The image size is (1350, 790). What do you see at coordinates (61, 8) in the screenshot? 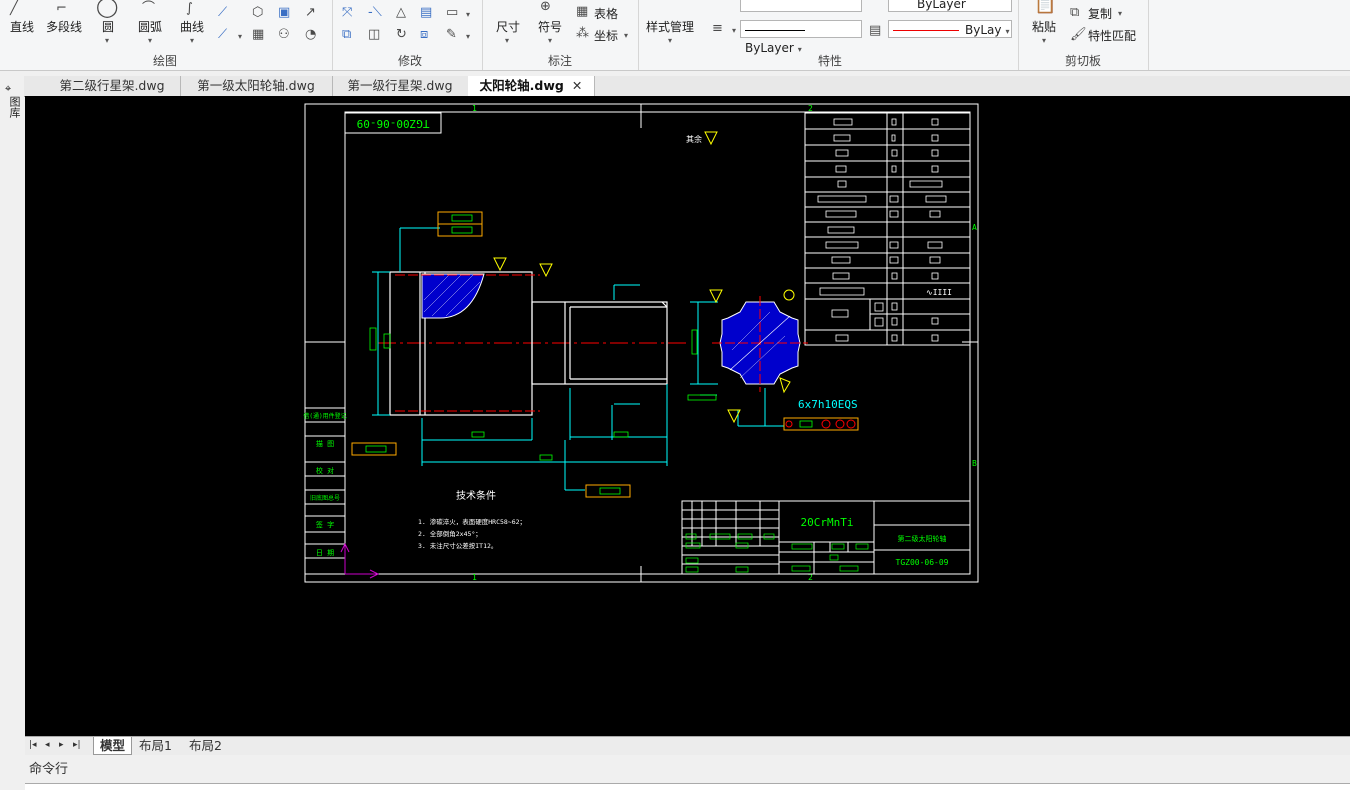
I see `polyline-icon: ⌐` at bounding box center [61, 8].